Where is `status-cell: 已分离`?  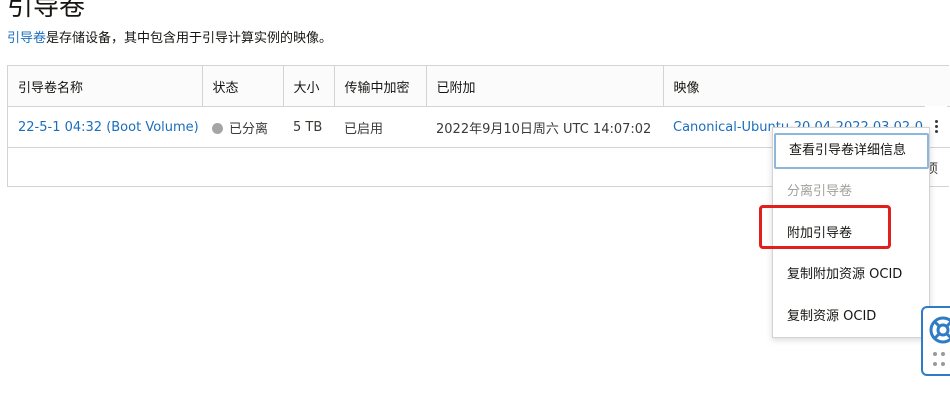 status-cell: 已分离 is located at coordinates (242, 127).